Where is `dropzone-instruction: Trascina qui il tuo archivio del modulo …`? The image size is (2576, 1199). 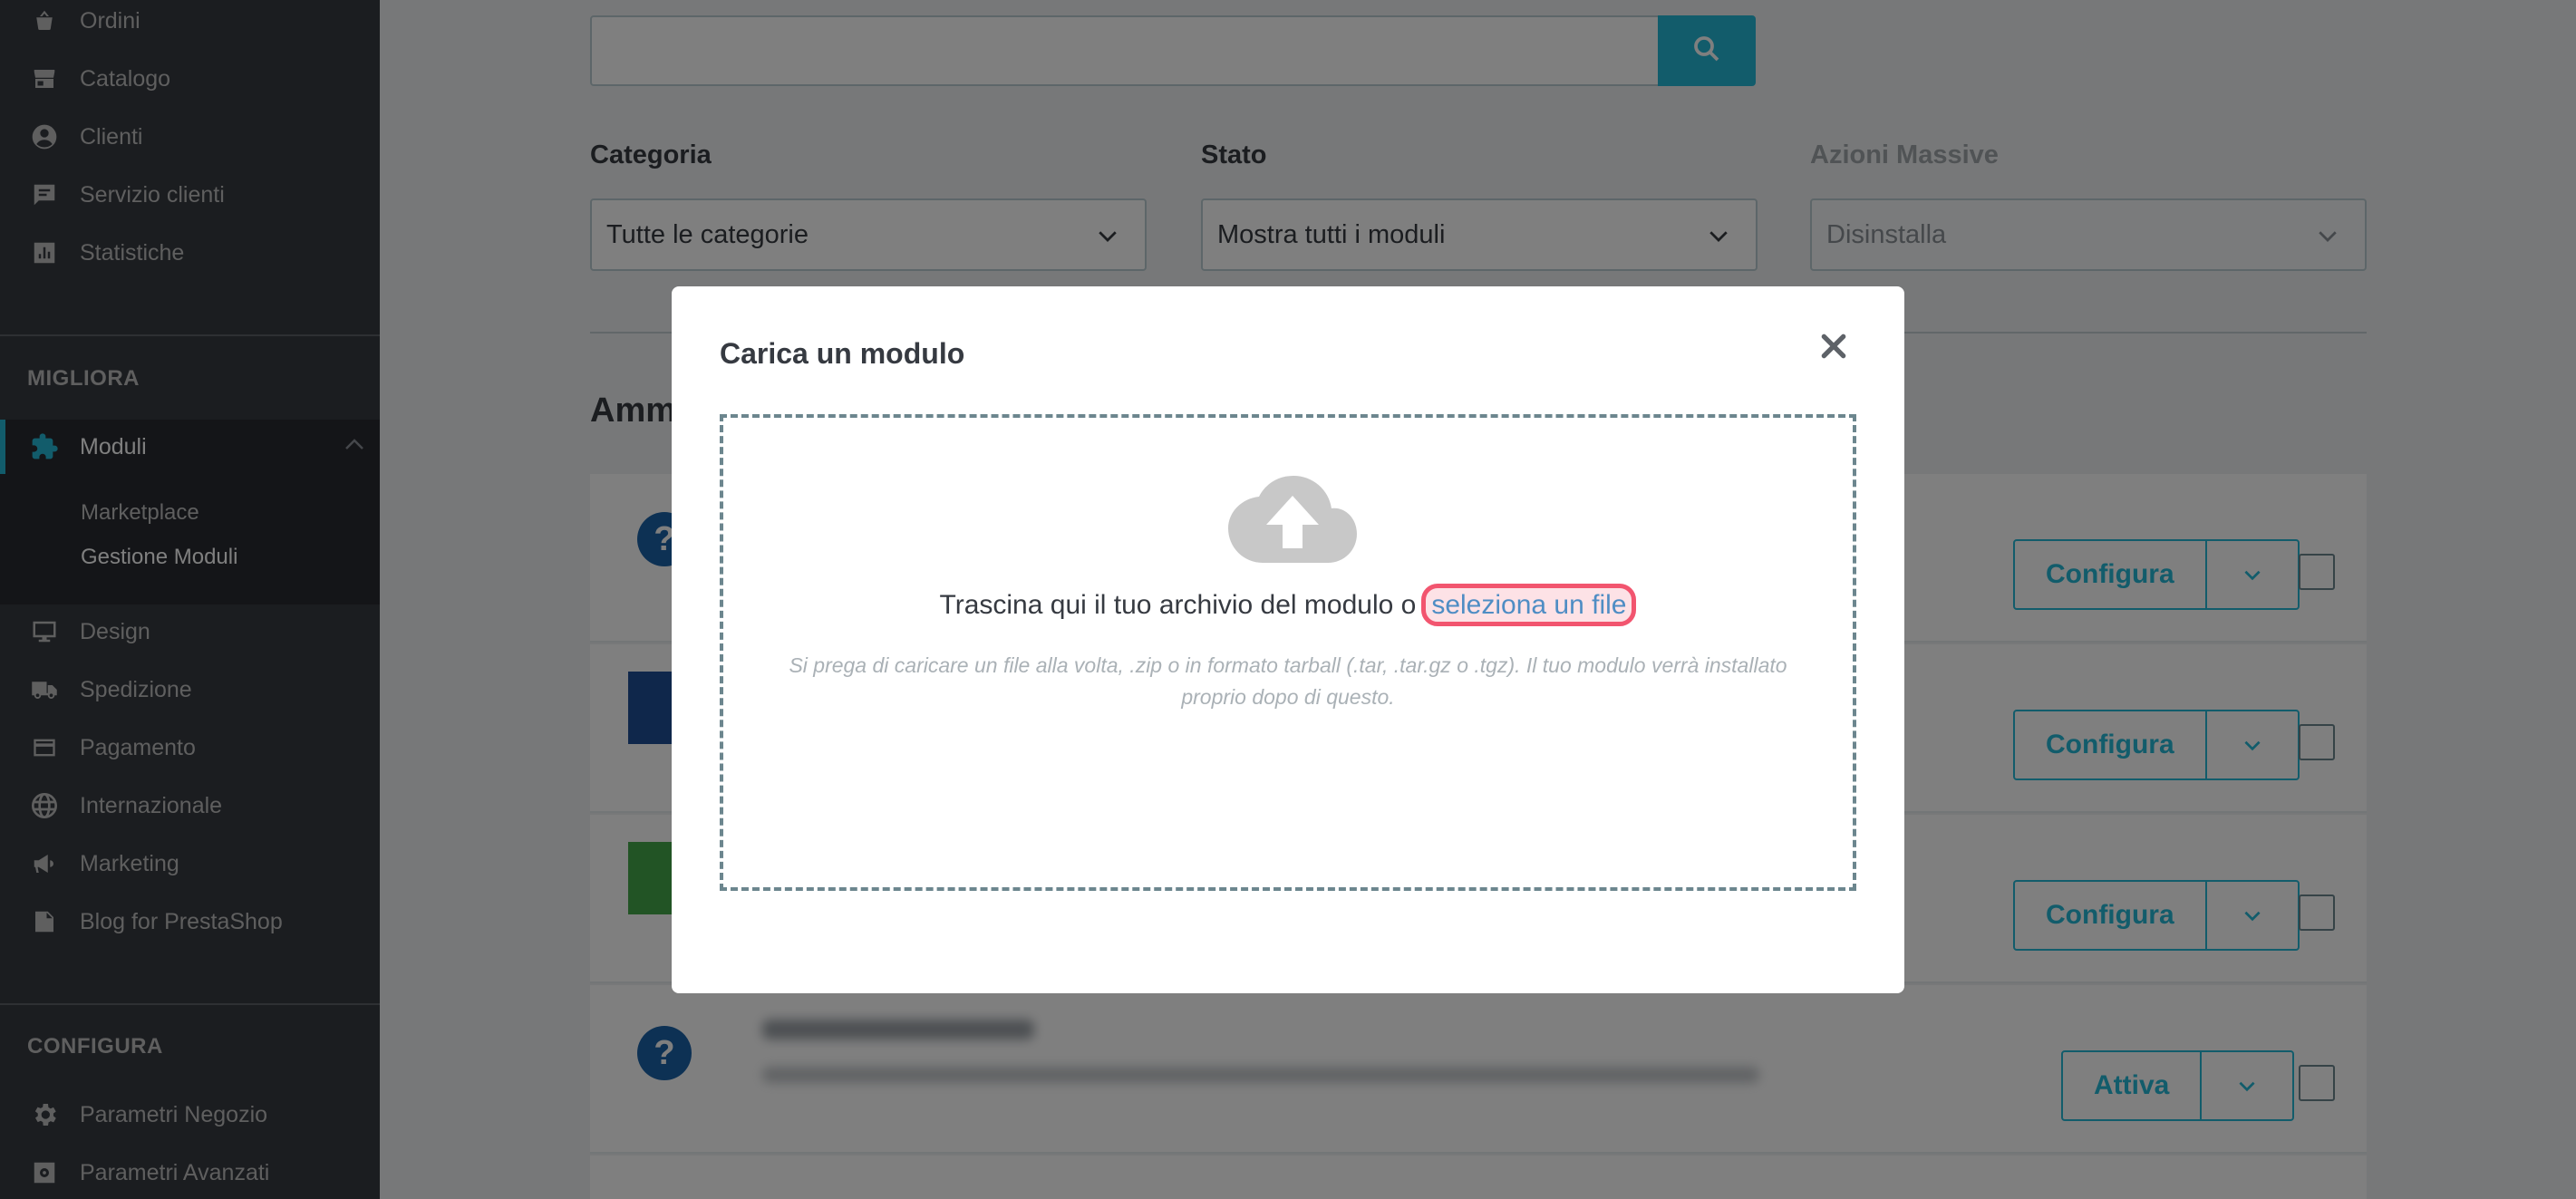 dropzone-instruction: Trascina qui il tuo archivio del modulo … is located at coordinates (1178, 605).